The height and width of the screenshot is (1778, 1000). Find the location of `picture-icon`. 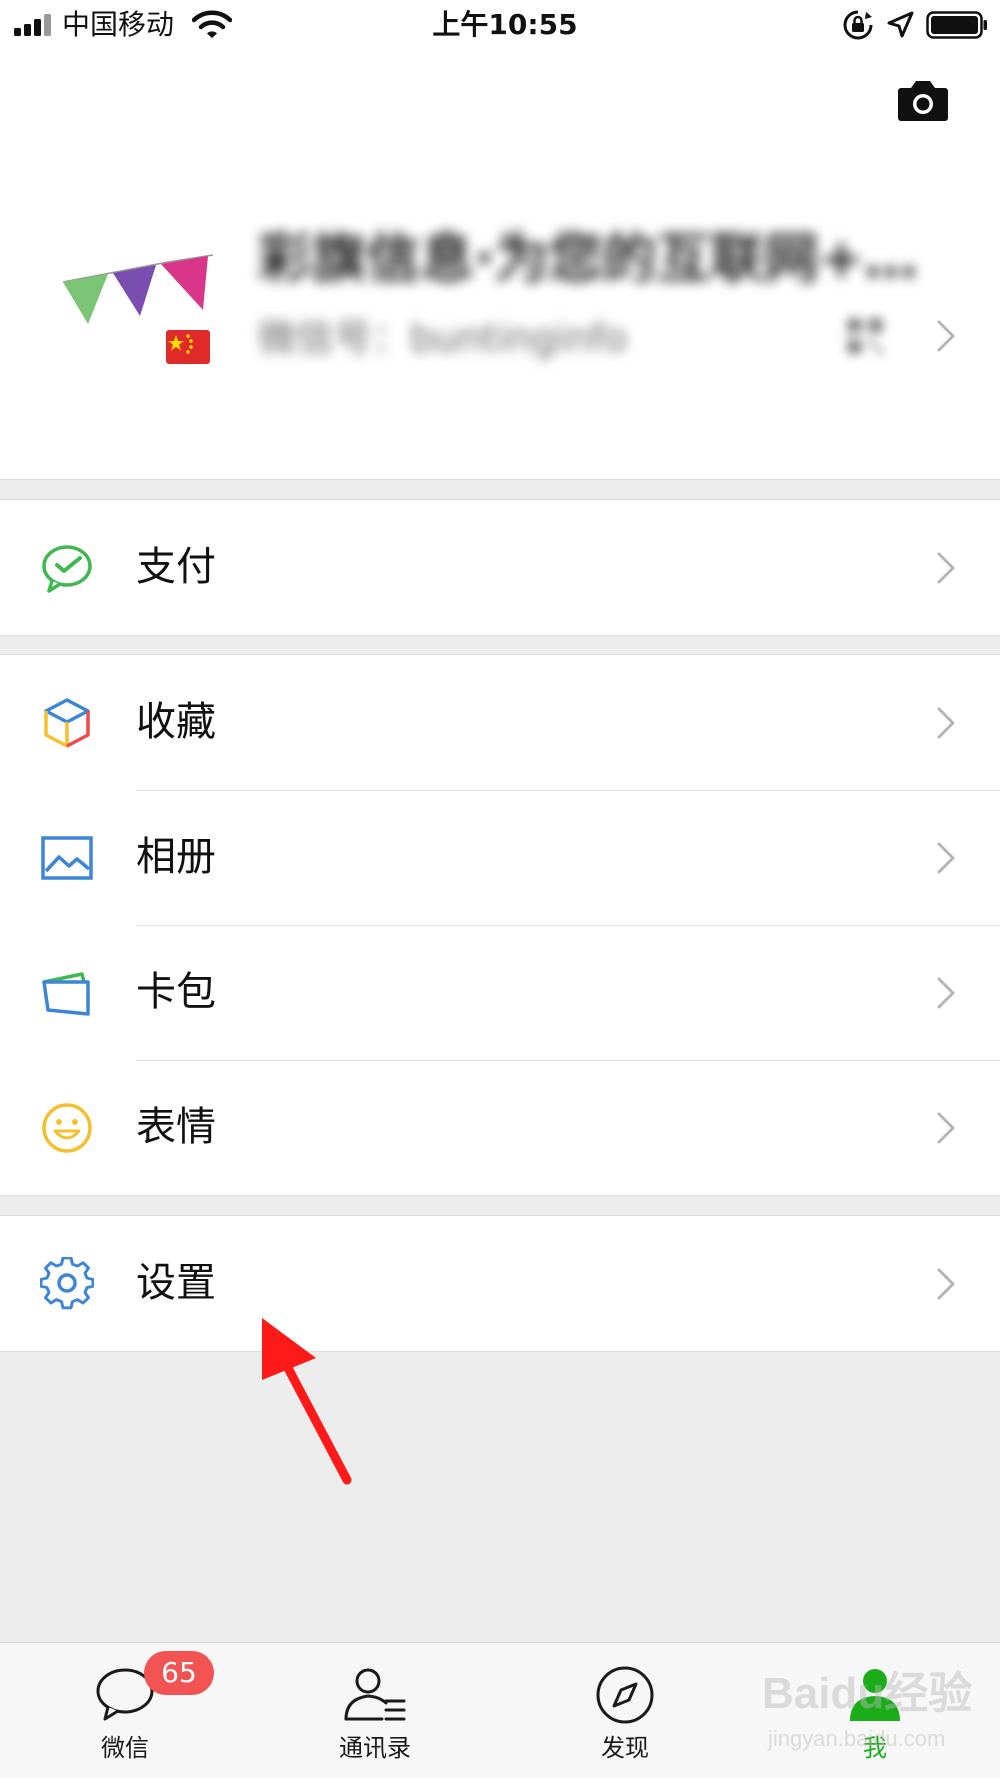

picture-icon is located at coordinates (67, 858).